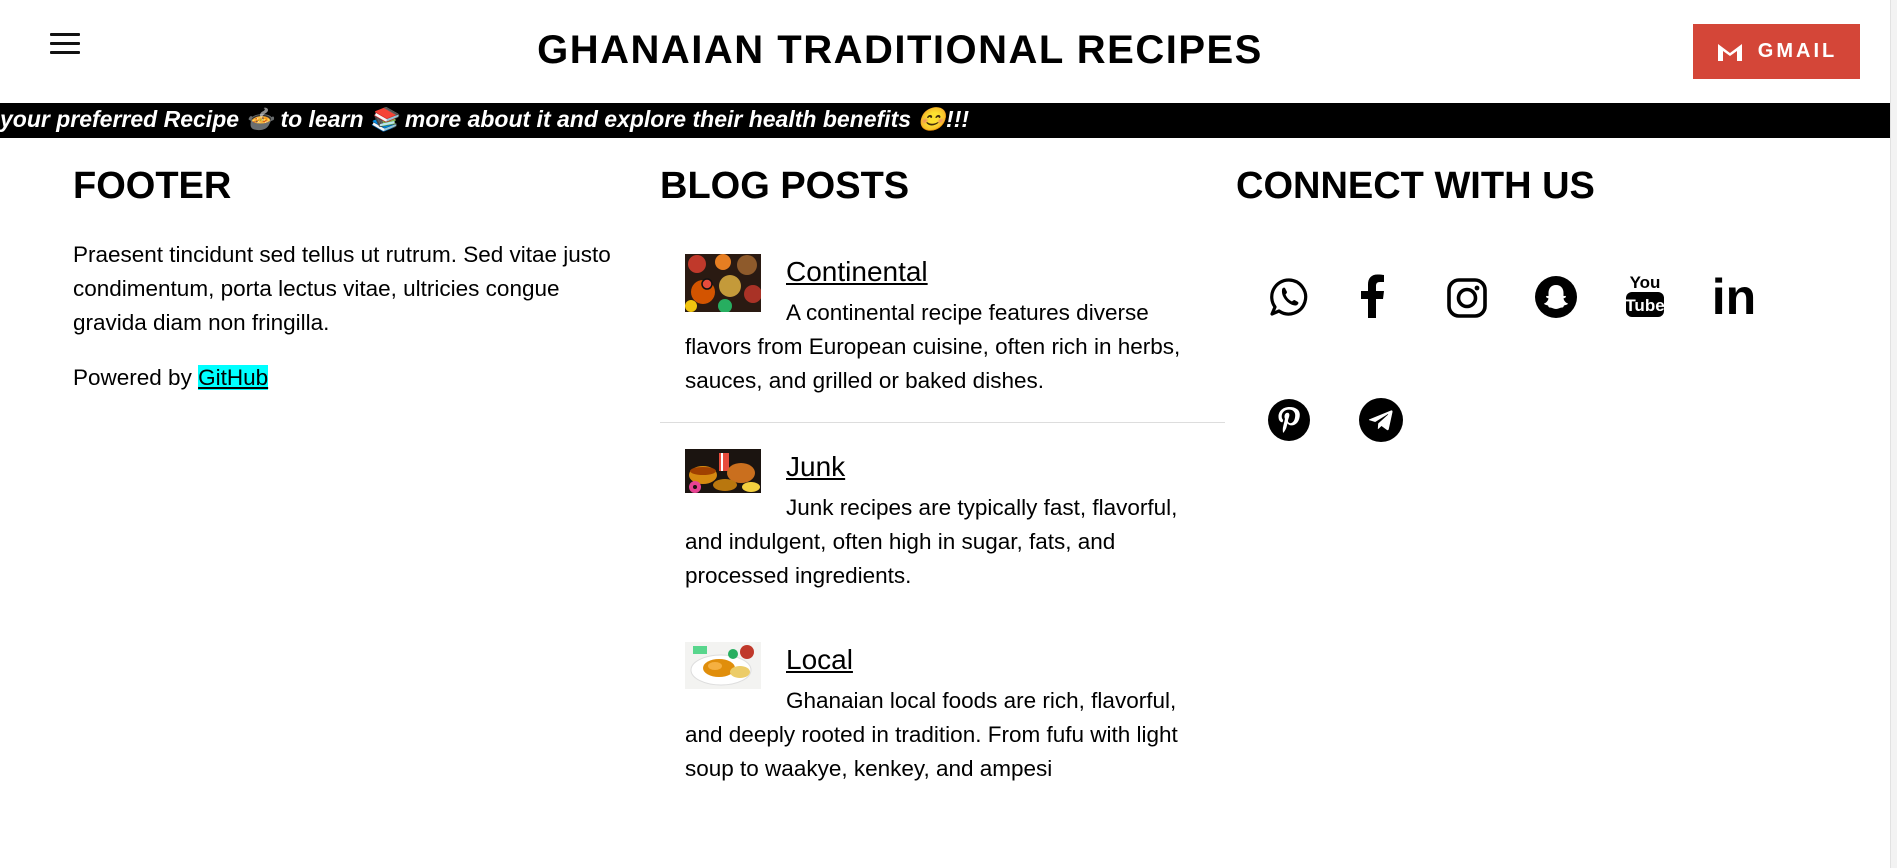  Describe the element at coordinates (1729, 52) in the screenshot. I see `gmail-icon` at that location.